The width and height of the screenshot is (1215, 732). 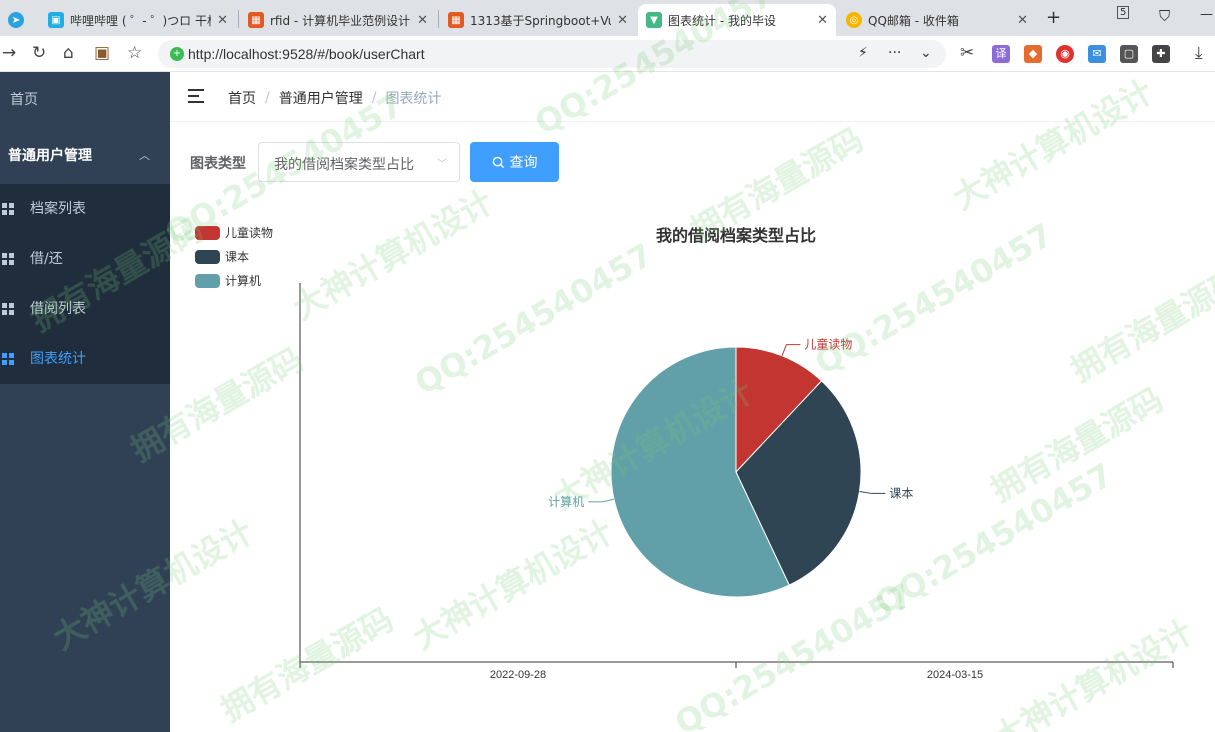 I want to click on reader-icon: ▢, so click(x=1129, y=54).